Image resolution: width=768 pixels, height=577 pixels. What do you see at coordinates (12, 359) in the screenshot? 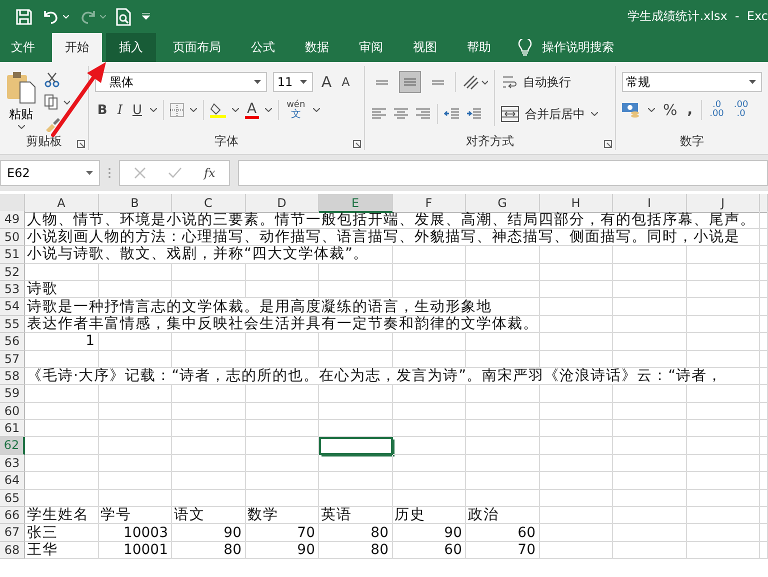
I see `row-header: 57` at bounding box center [12, 359].